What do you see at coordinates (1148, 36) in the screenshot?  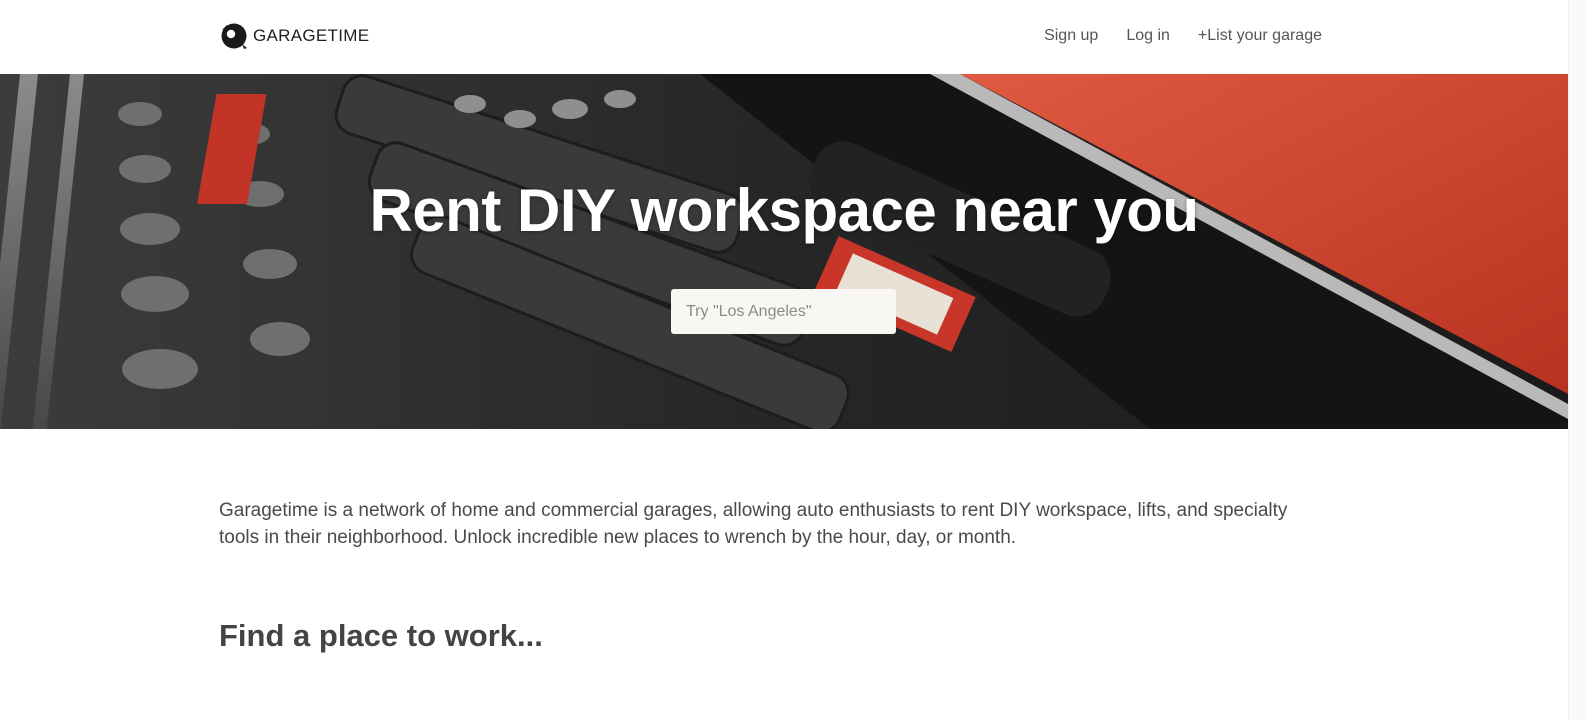 I see `nav-log-in-link: Log in` at bounding box center [1148, 36].